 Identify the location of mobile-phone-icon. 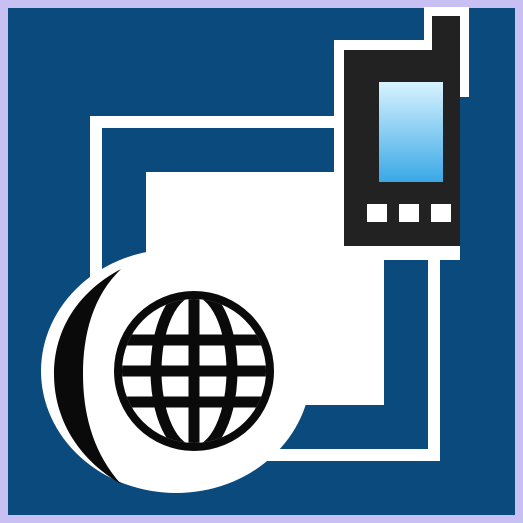
(401, 133).